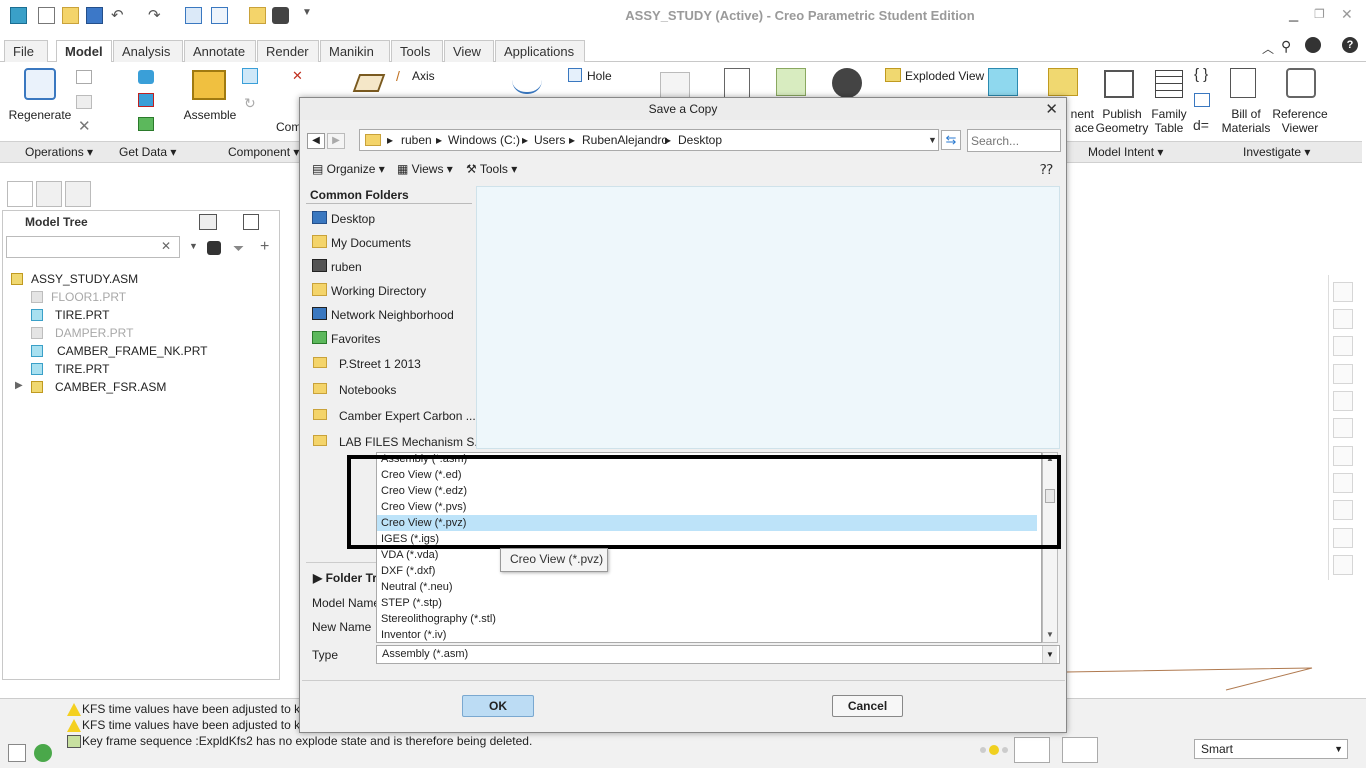 This screenshot has height=768, width=1366. Describe the element at coordinates (1125, 152) in the screenshot. I see `model-intent-group: Model Intent ▾` at that location.